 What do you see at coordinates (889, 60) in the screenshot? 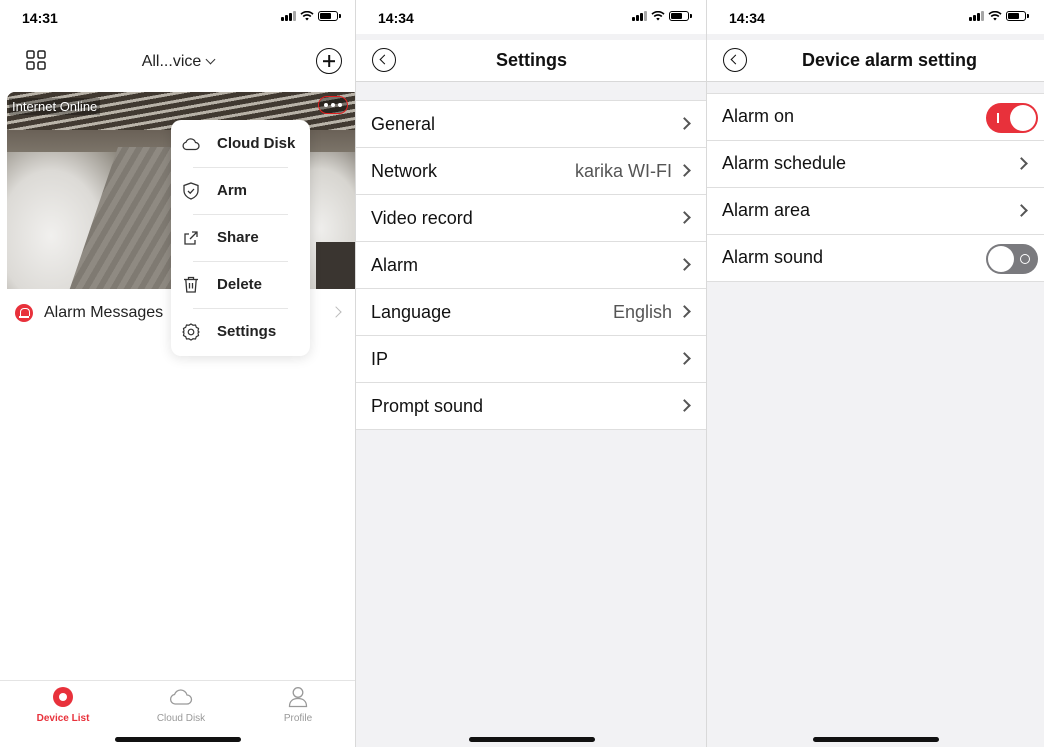
I see `page-title: Device alarm setting` at bounding box center [889, 60].